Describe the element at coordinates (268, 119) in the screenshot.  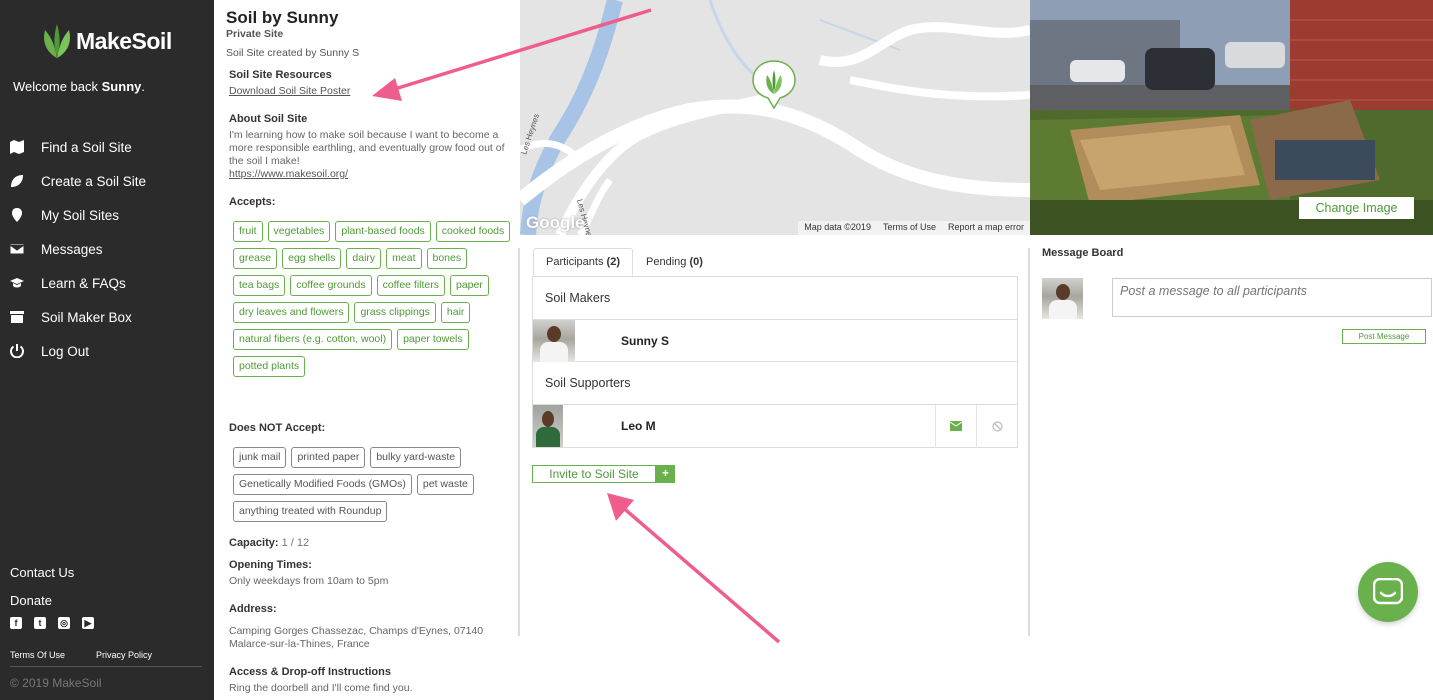
I see `about-label: About Soil Site` at that location.